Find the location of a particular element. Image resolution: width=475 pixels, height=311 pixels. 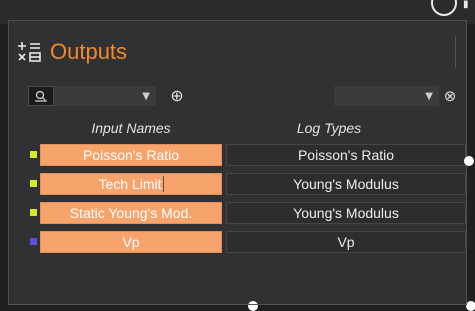

input-name-cell: Vp is located at coordinates (131, 242).